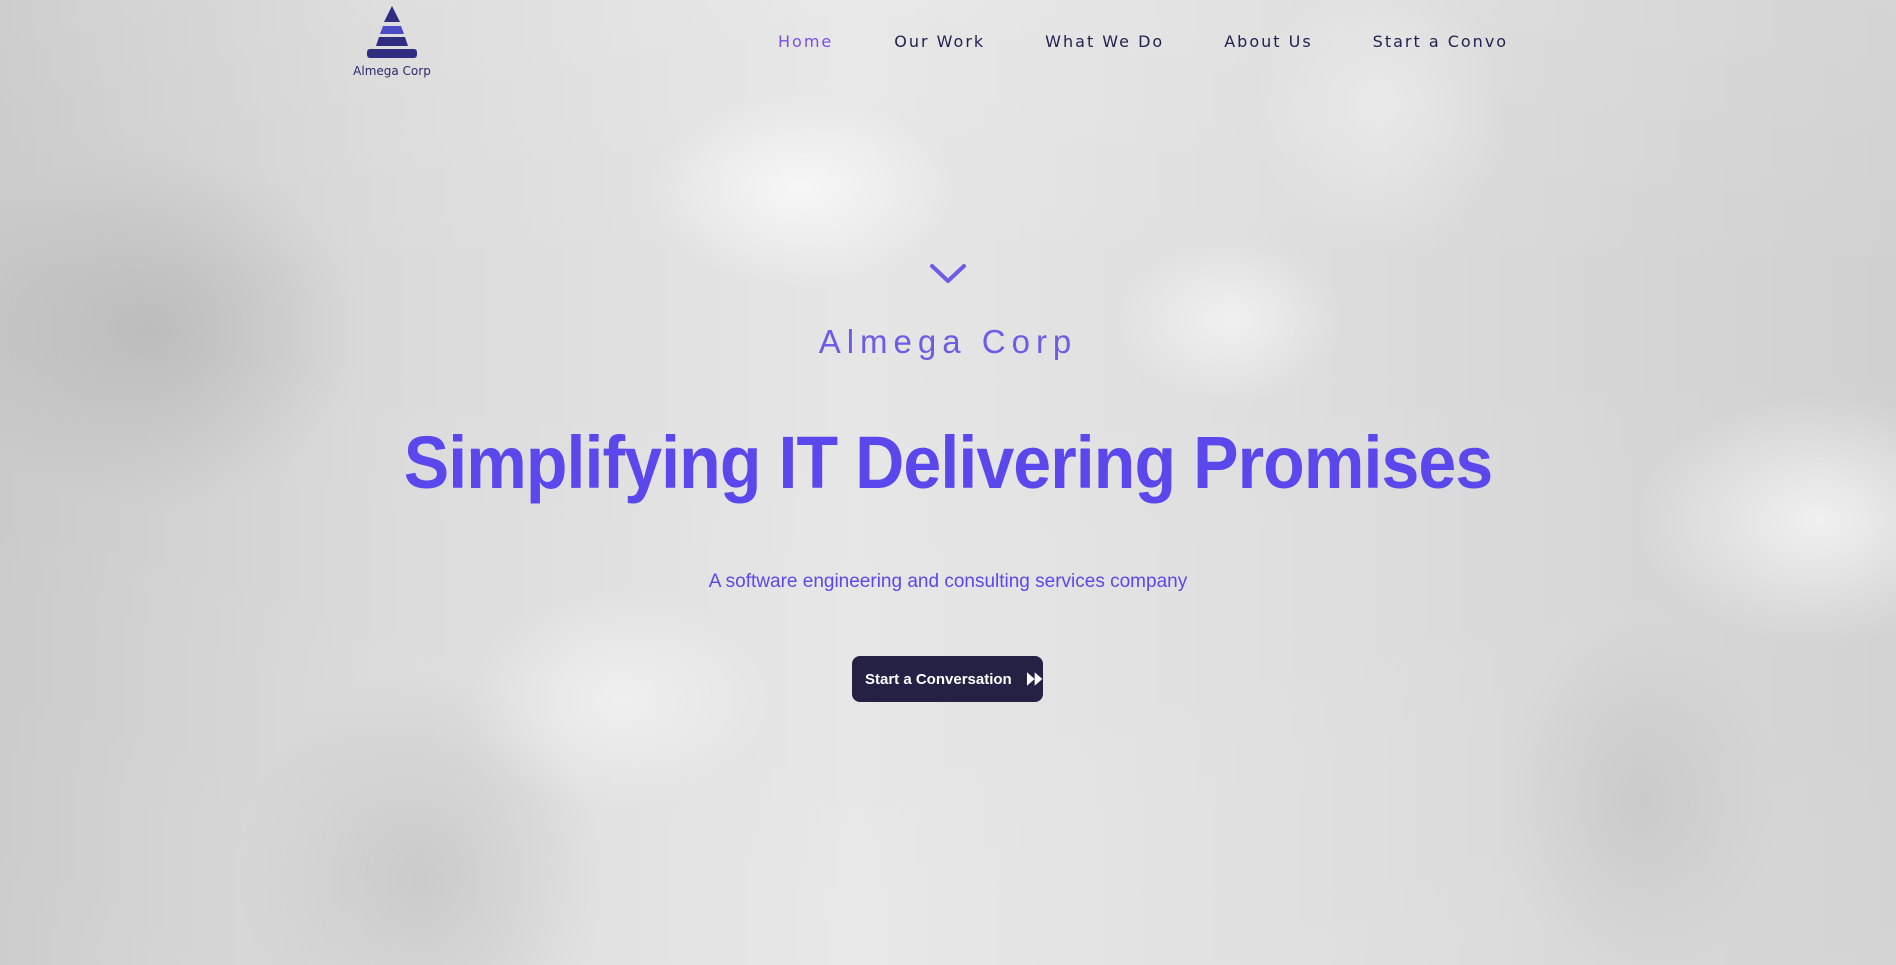 Image resolution: width=1896 pixels, height=965 pixels. What do you see at coordinates (938, 679) in the screenshot?
I see `start-conversation-label: Start a Conversation` at bounding box center [938, 679].